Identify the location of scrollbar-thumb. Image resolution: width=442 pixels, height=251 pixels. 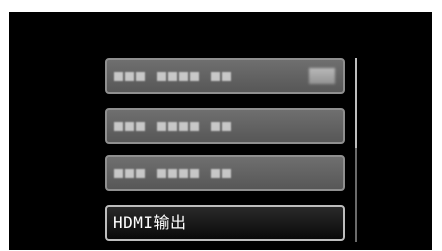
(356, 103).